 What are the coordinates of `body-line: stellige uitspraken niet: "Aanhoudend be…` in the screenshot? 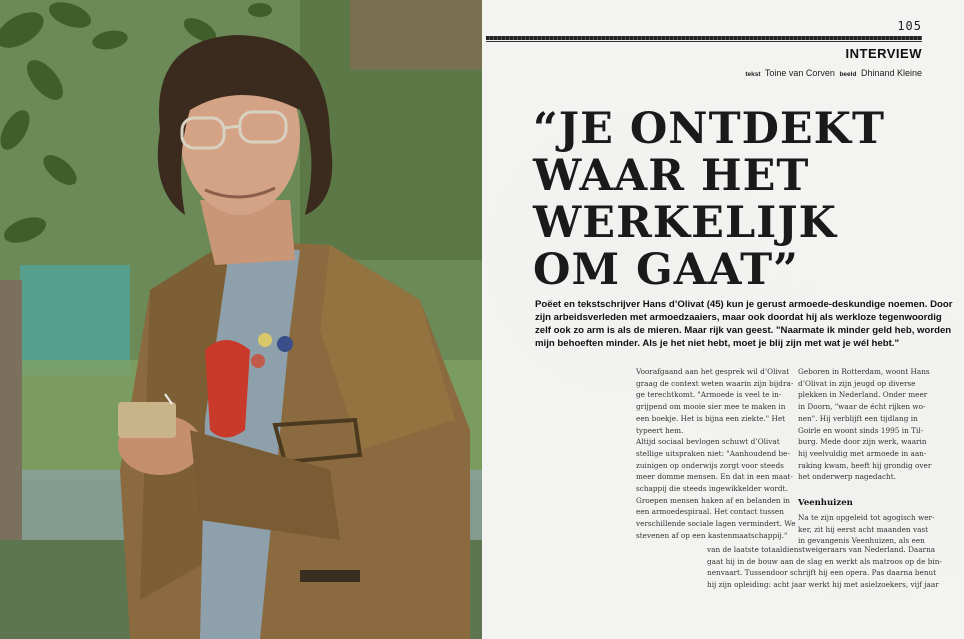 It's located at (713, 453).